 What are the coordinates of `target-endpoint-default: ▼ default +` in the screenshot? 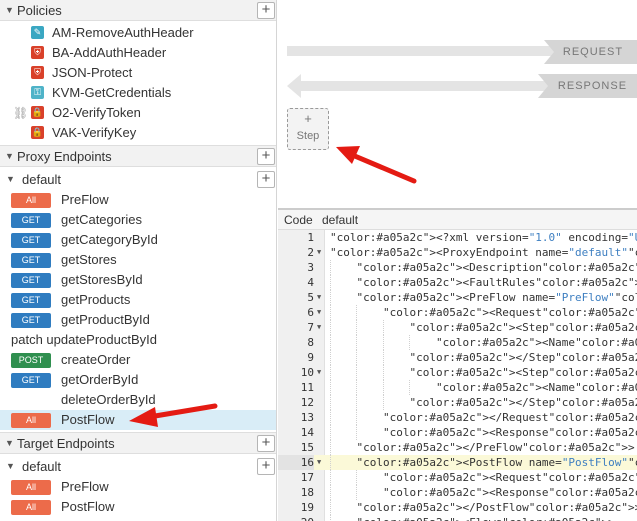 It's located at (138, 467).